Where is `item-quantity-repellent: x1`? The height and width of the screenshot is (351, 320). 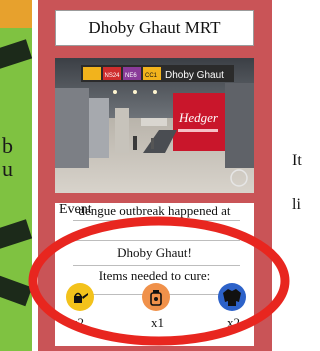 item-quantity-repellent: x1 is located at coordinates (157, 322).